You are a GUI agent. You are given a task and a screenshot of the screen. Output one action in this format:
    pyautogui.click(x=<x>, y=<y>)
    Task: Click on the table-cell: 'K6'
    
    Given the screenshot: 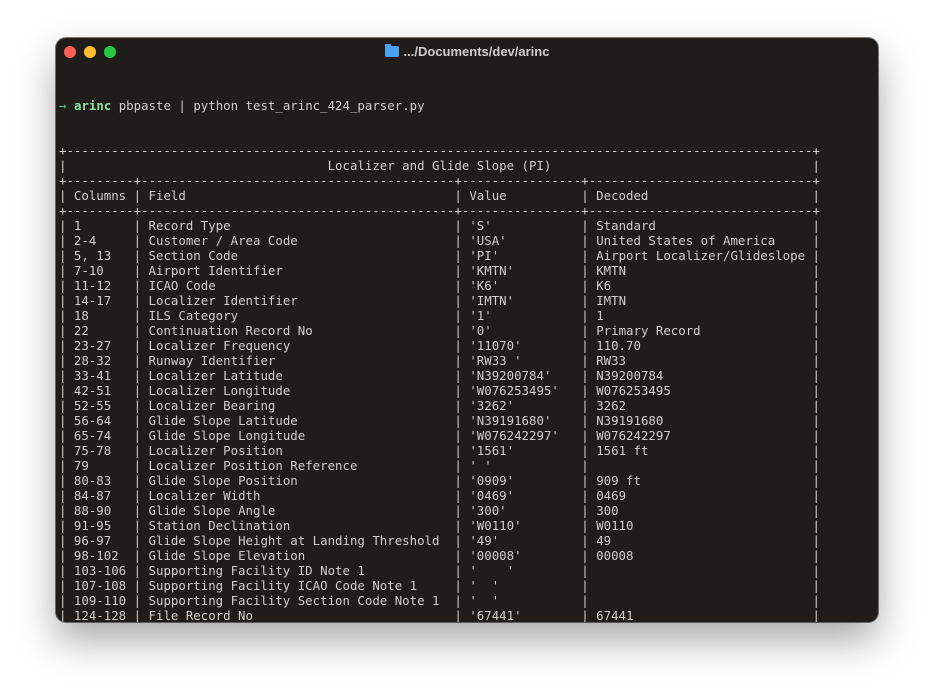 What is the action you would take?
    pyautogui.click(x=484, y=285)
    